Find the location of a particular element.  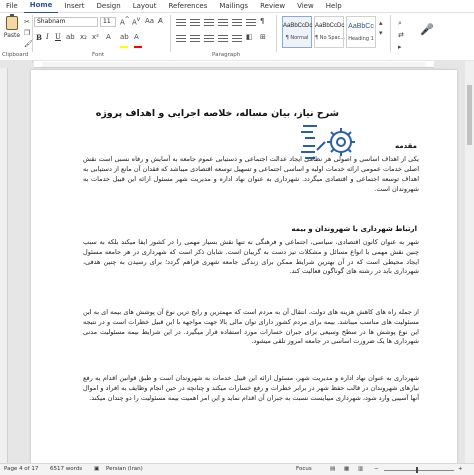

zoom-slider-thumb is located at coordinates (417, 470).